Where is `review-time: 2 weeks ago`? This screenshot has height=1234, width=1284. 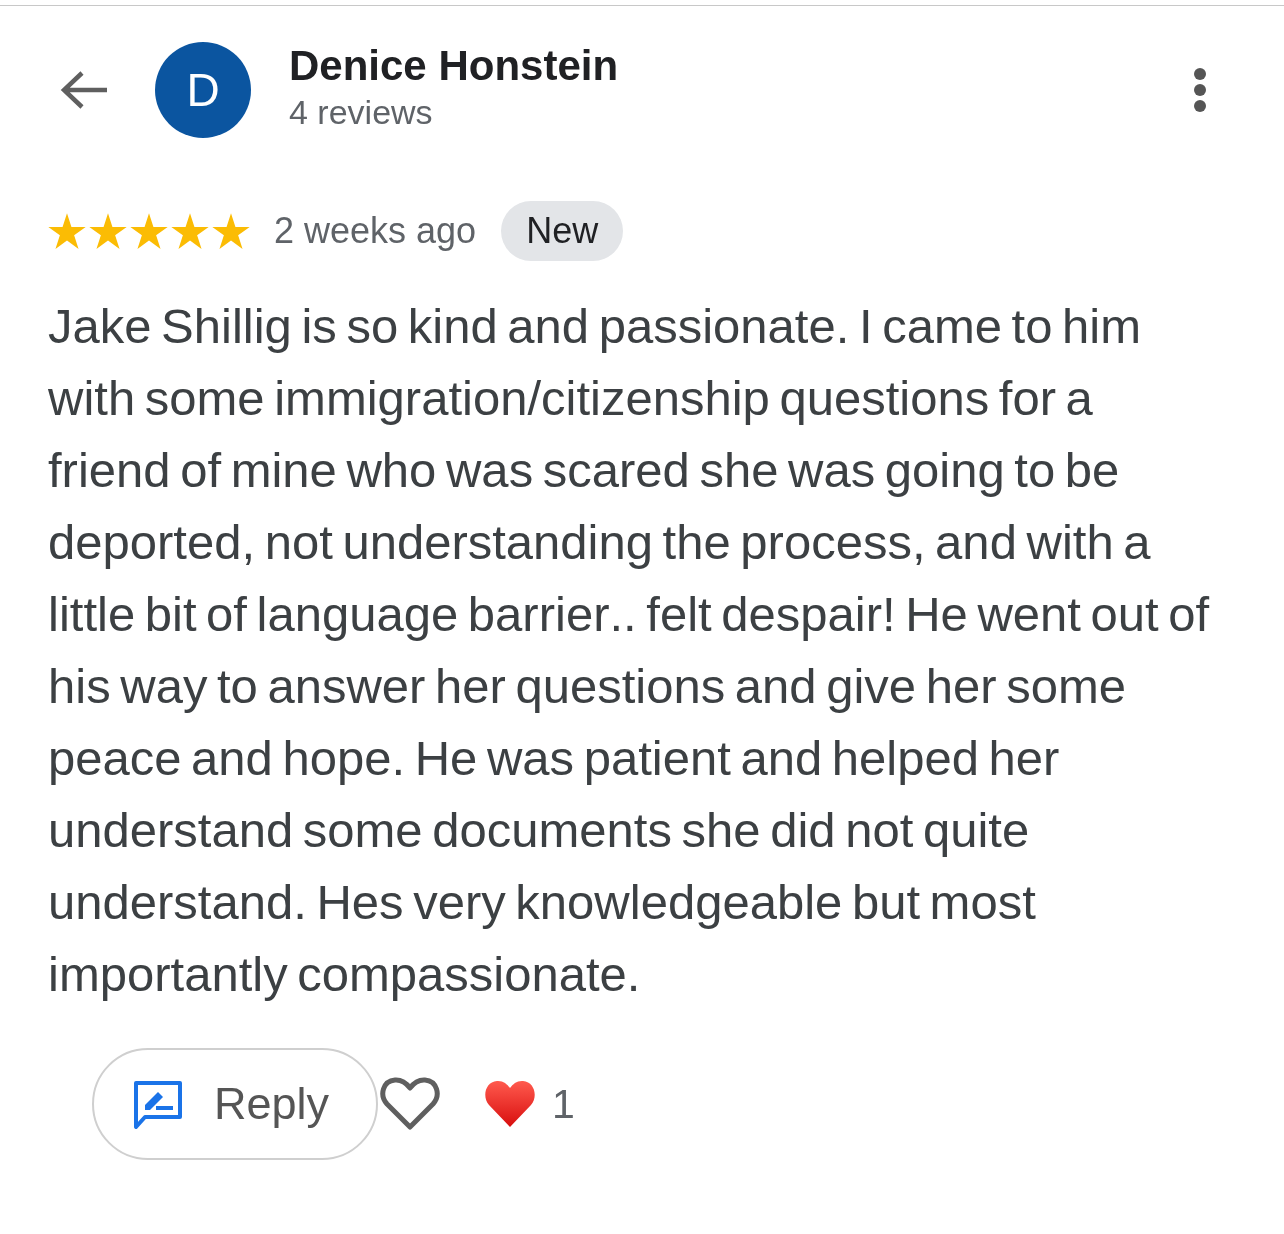 review-time: 2 weeks ago is located at coordinates (375, 231).